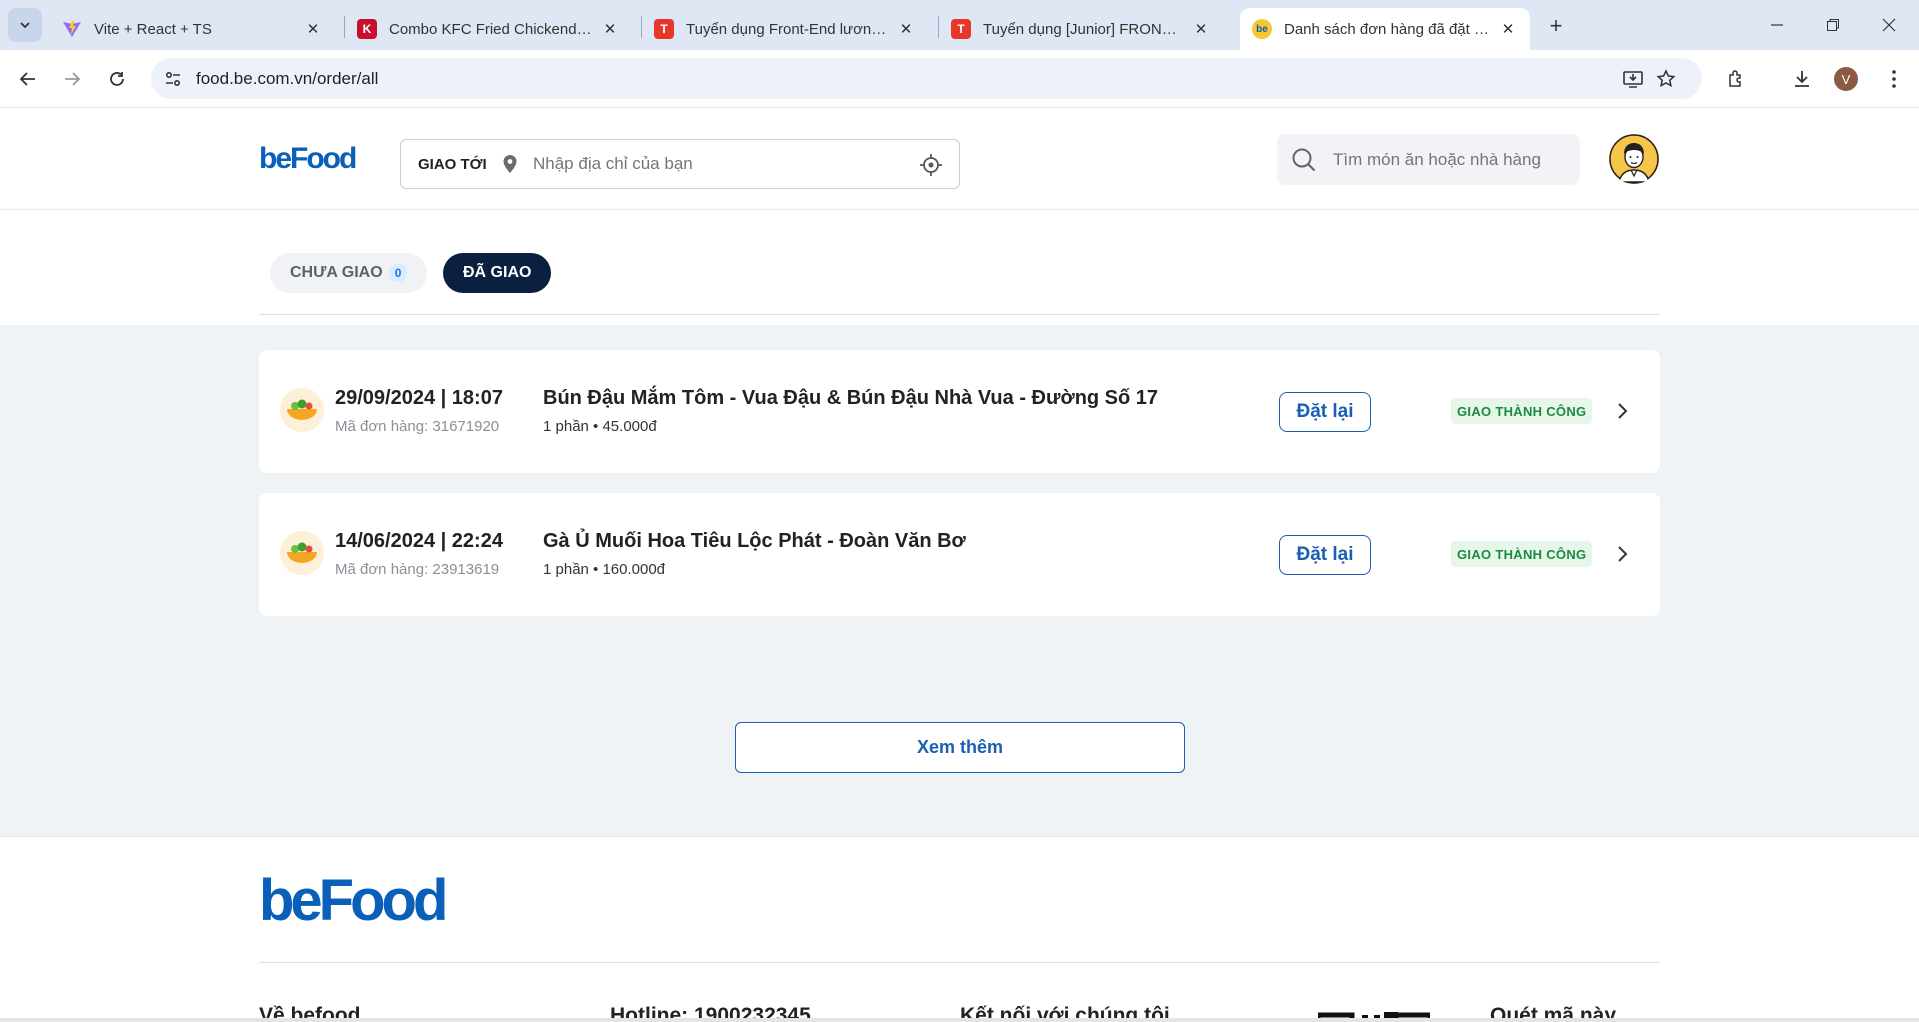 The image size is (1919, 1022). What do you see at coordinates (959, 268) in the screenshot?
I see `order-tabs-area: CHƯA GIAO 0 ĐÃ GIAO` at bounding box center [959, 268].